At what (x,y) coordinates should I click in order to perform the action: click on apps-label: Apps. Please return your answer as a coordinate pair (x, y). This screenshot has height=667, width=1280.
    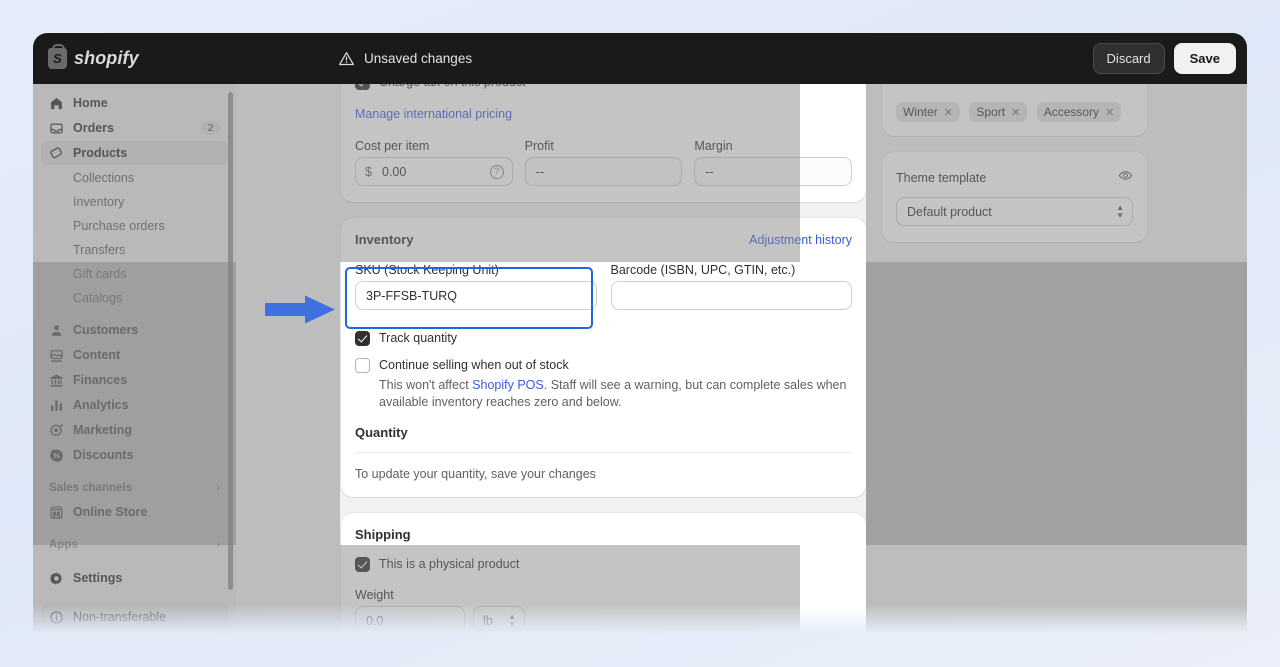
    Looking at the image, I should click on (63, 545).